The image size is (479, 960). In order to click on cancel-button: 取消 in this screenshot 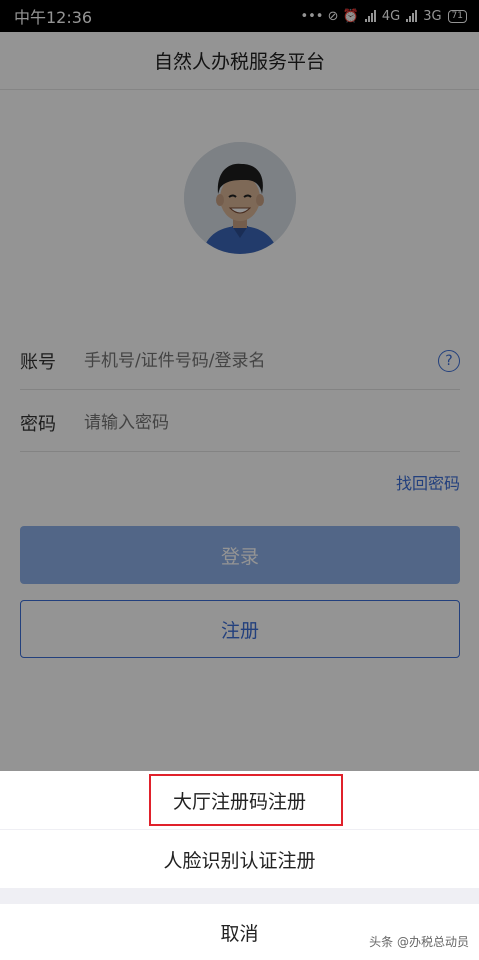, I will do `click(239, 932)`.